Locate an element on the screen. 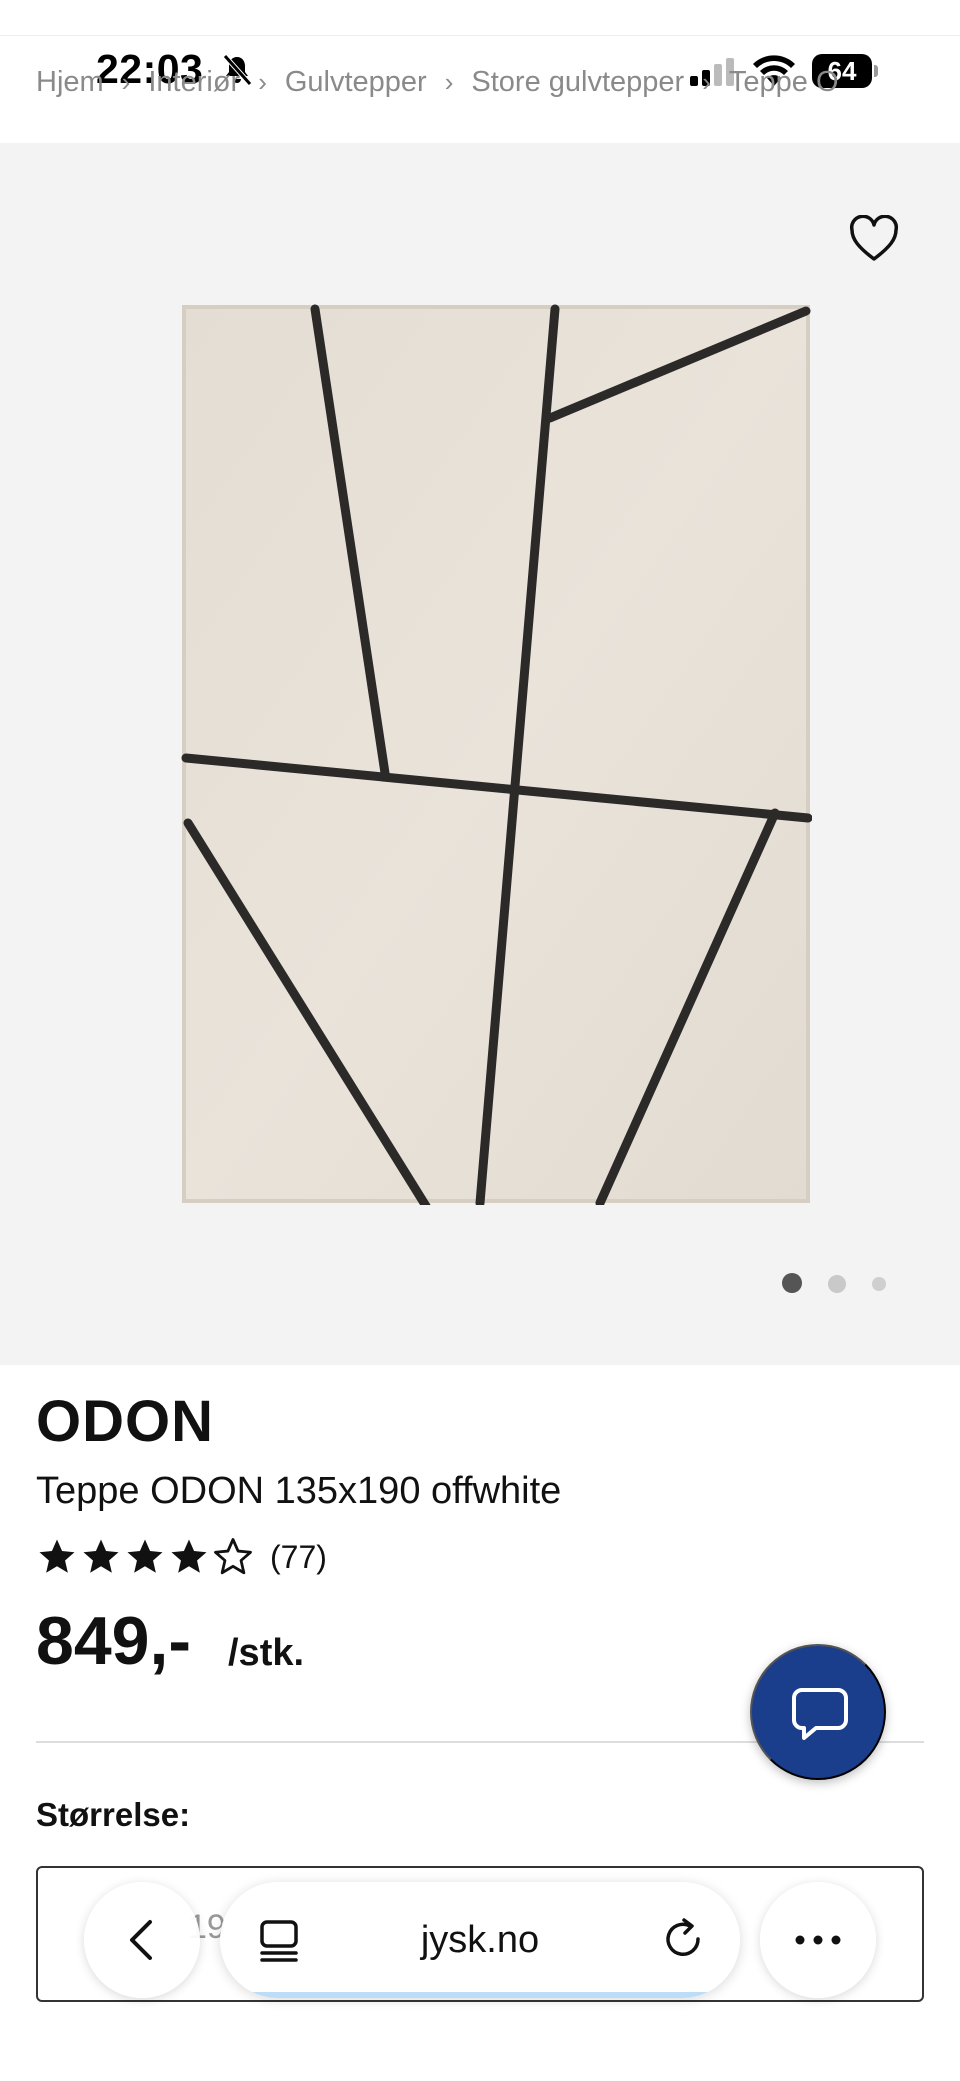 This screenshot has height=2081, width=960. browser-more-button is located at coordinates (818, 1940).